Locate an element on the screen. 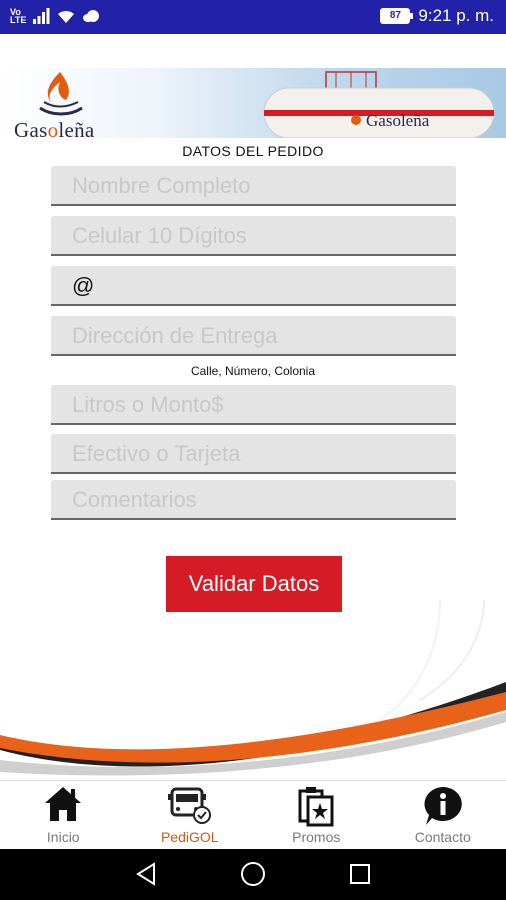  home-icon is located at coordinates (63, 804).